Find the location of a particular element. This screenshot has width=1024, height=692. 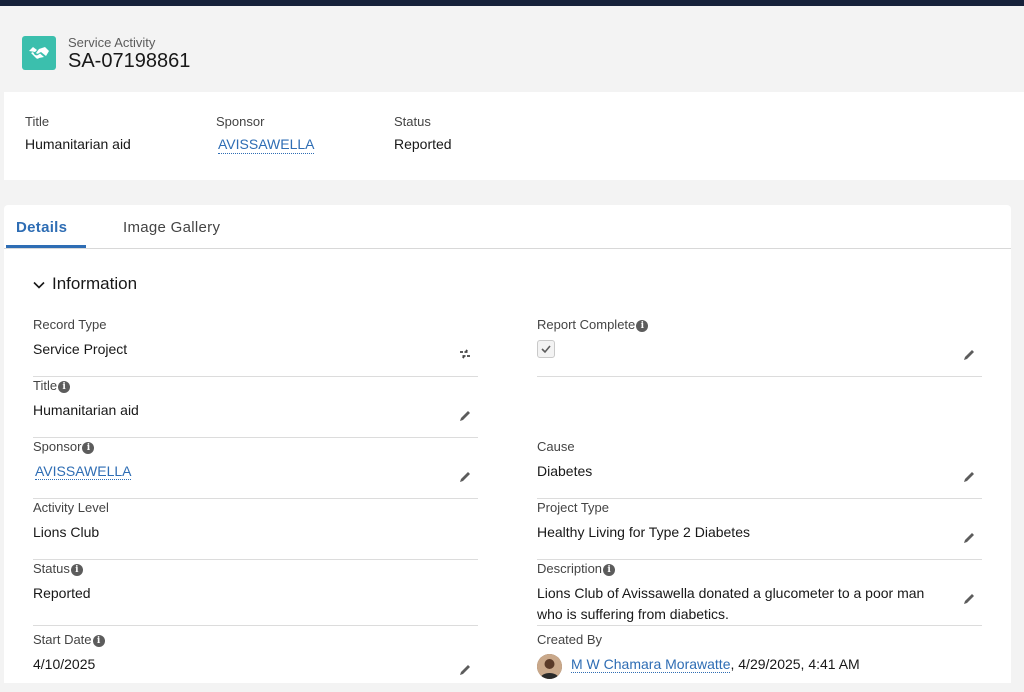

field-start-date: Start Date i 4/10/2025 is located at coordinates (255, 662).